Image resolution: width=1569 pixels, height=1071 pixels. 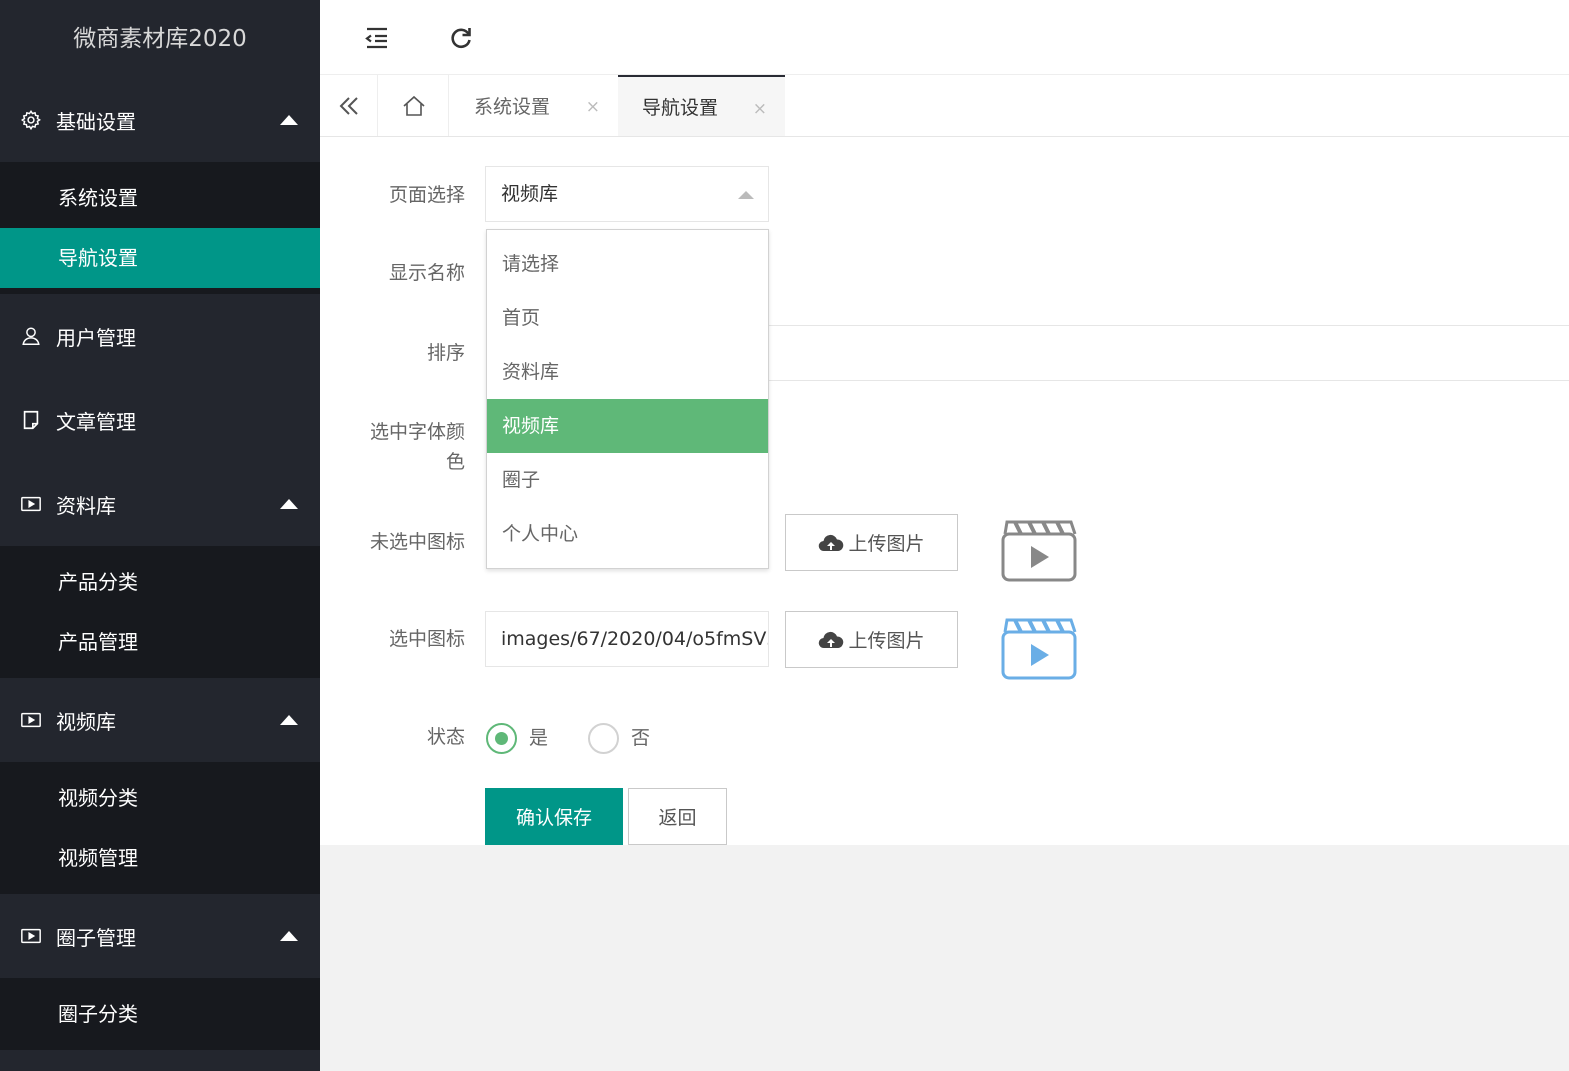 I want to click on nav-head-circle-management: 圈子管理, so click(x=160, y=936).